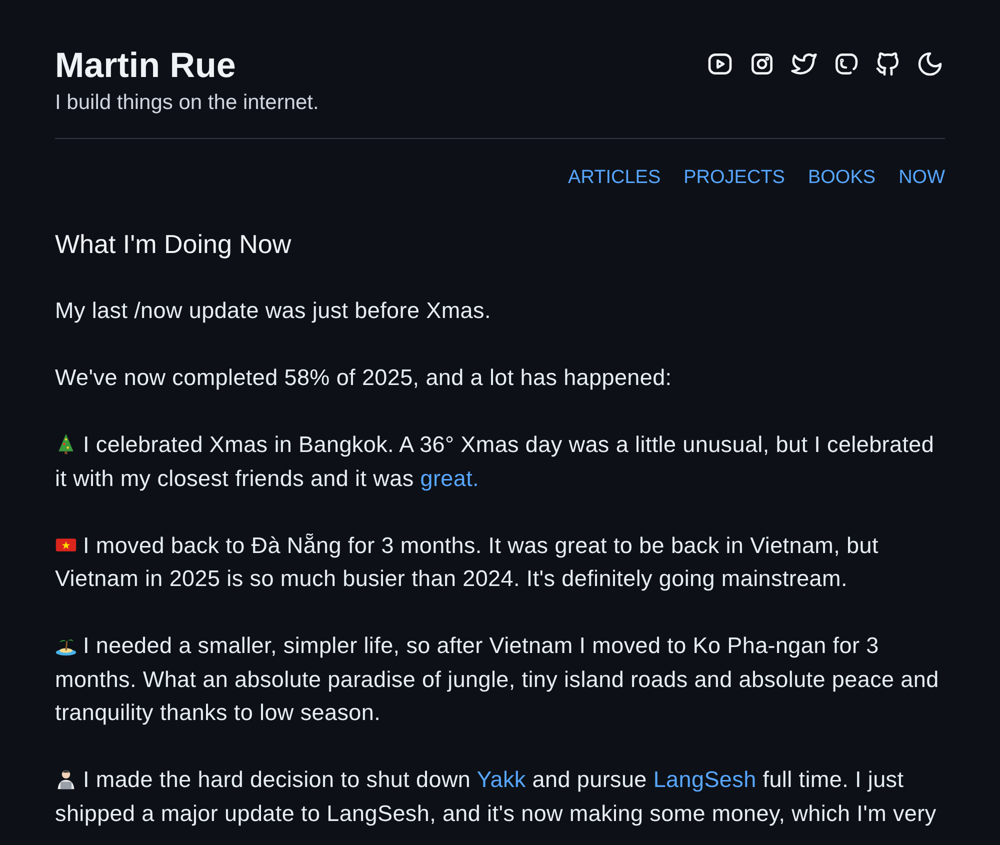 The height and width of the screenshot is (845, 1000). Describe the element at coordinates (187, 66) in the screenshot. I see `site-title: Martin Rue` at that location.